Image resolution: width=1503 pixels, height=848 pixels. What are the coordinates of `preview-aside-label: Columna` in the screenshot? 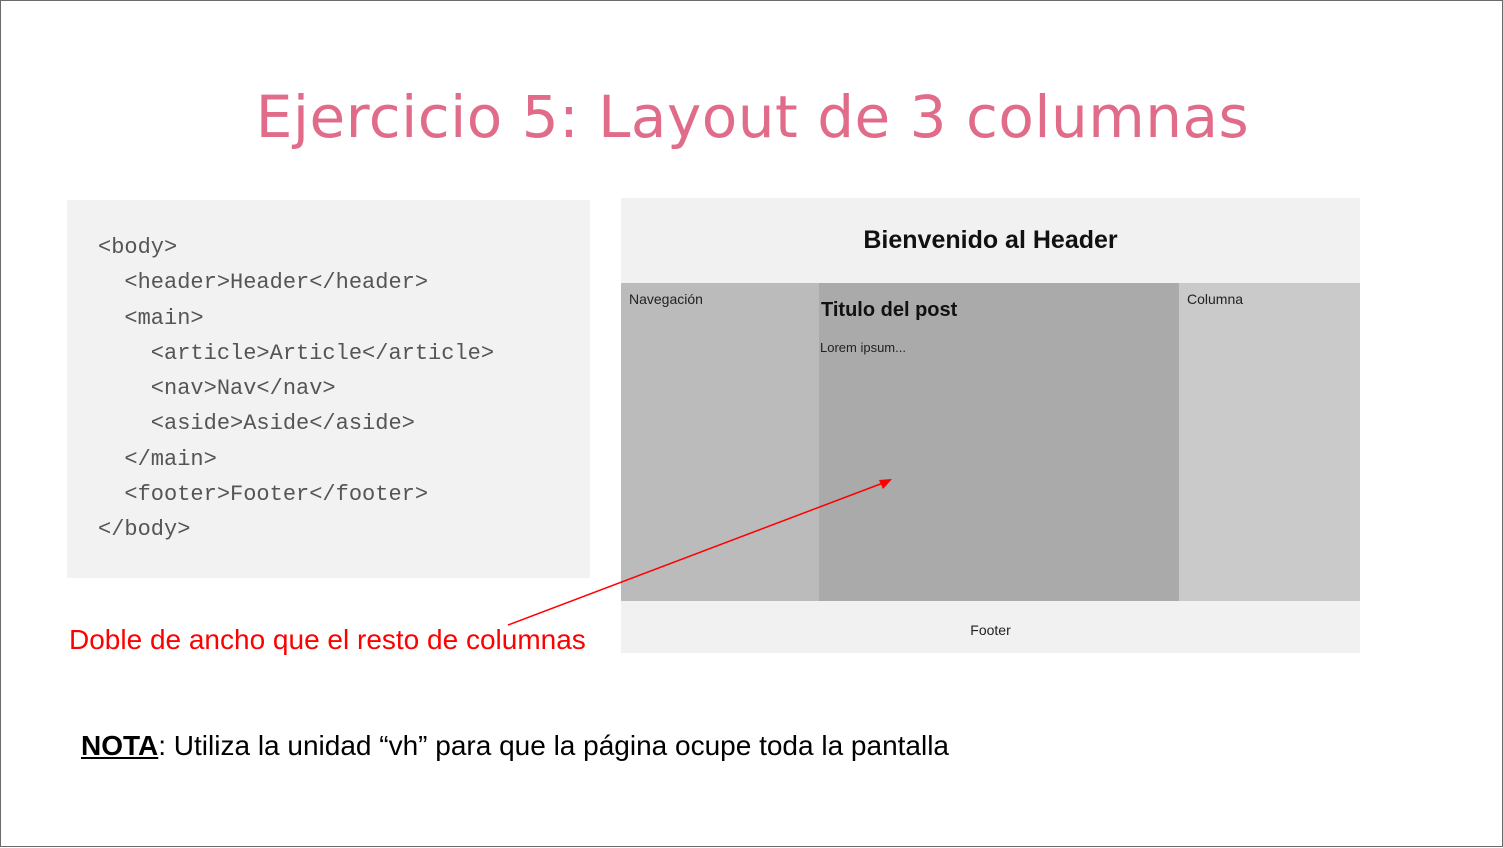 It's located at (1215, 299).